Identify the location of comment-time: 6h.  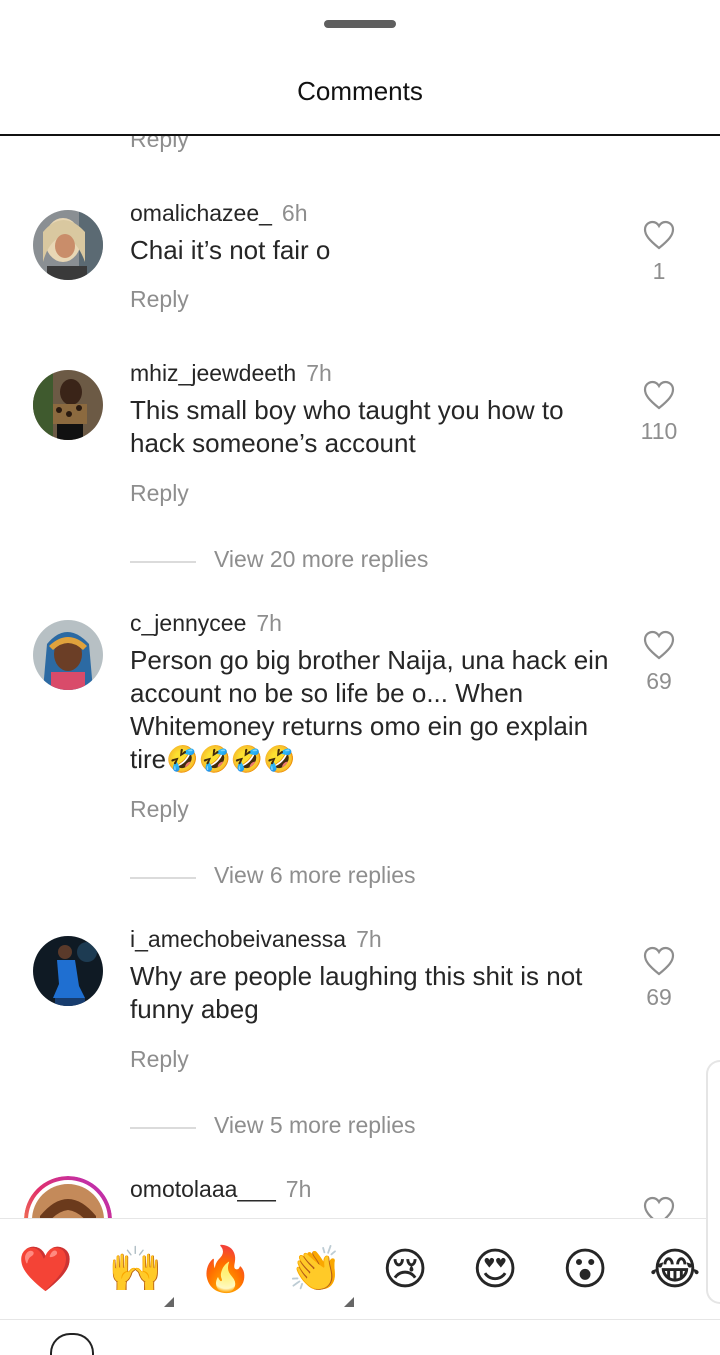
(294, 213).